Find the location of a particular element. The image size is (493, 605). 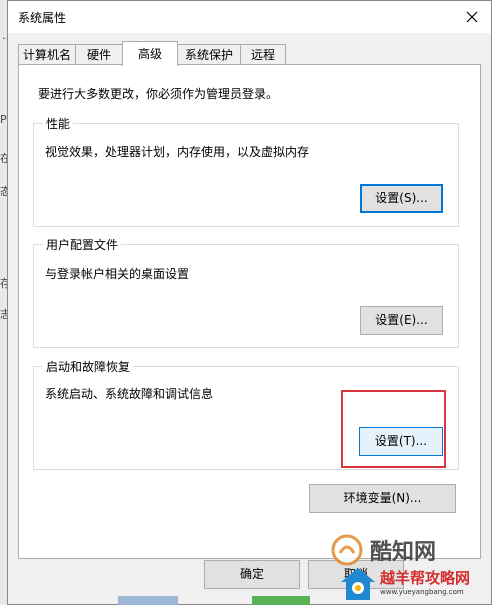

close-icon is located at coordinates (472, 17).